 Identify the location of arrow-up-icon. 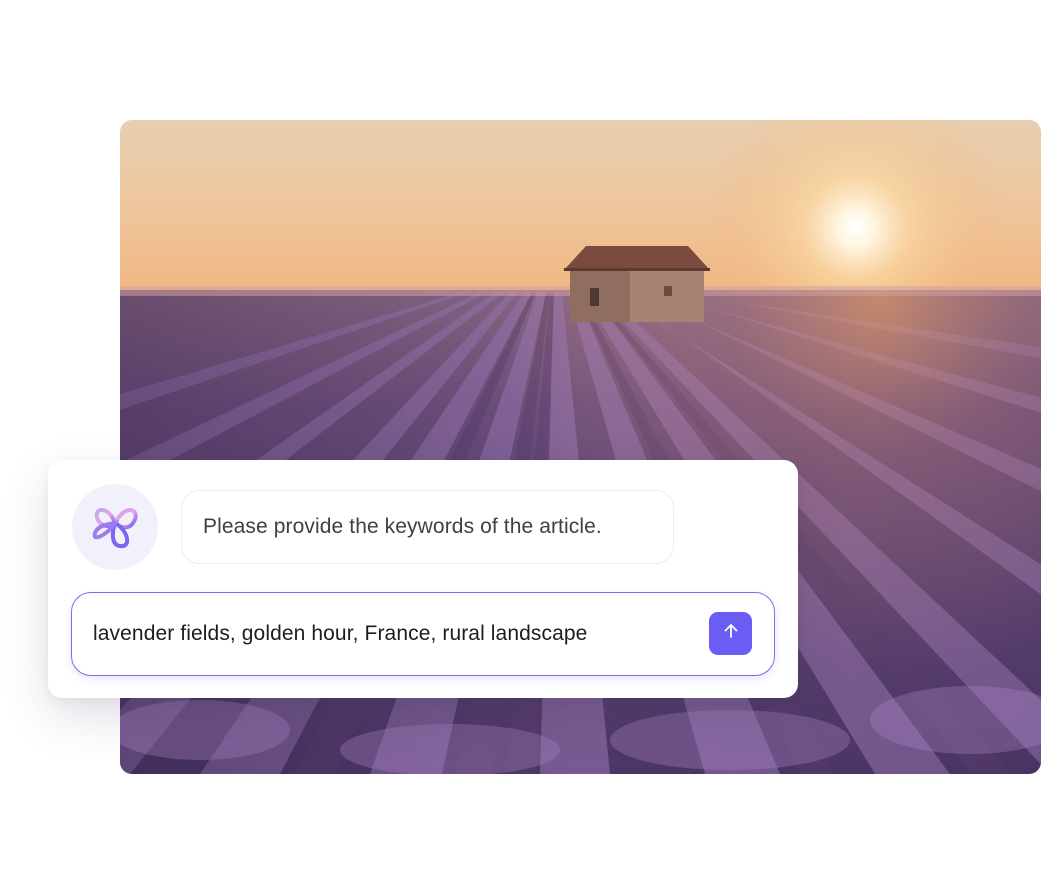
(731, 633).